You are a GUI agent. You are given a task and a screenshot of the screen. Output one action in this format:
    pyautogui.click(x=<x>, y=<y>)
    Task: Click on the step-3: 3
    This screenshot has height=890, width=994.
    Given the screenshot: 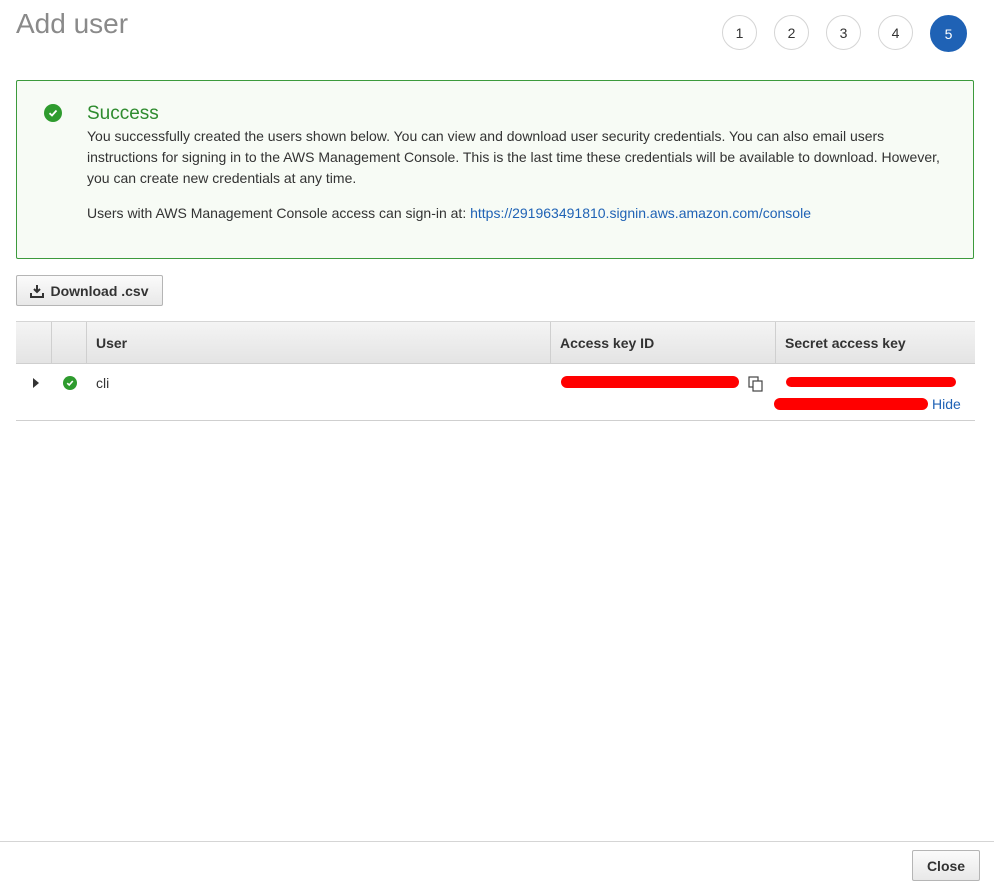 What is the action you would take?
    pyautogui.click(x=843, y=32)
    